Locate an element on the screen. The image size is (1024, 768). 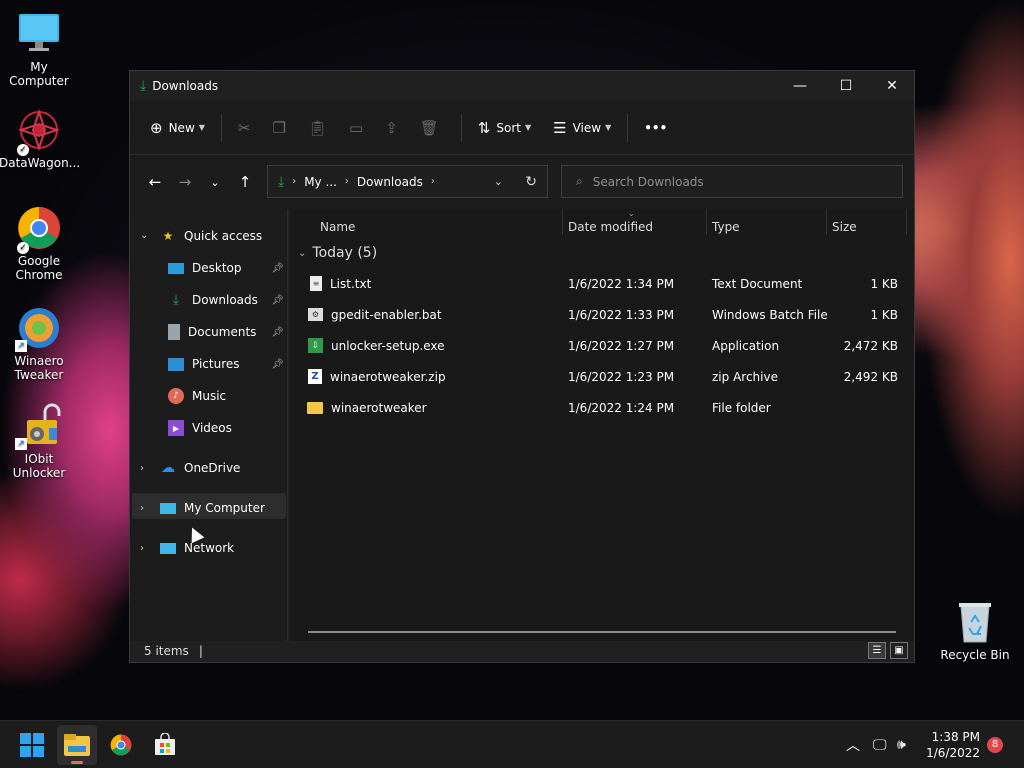
chevron-down-icon: ▼ is located at coordinates (528, 127).